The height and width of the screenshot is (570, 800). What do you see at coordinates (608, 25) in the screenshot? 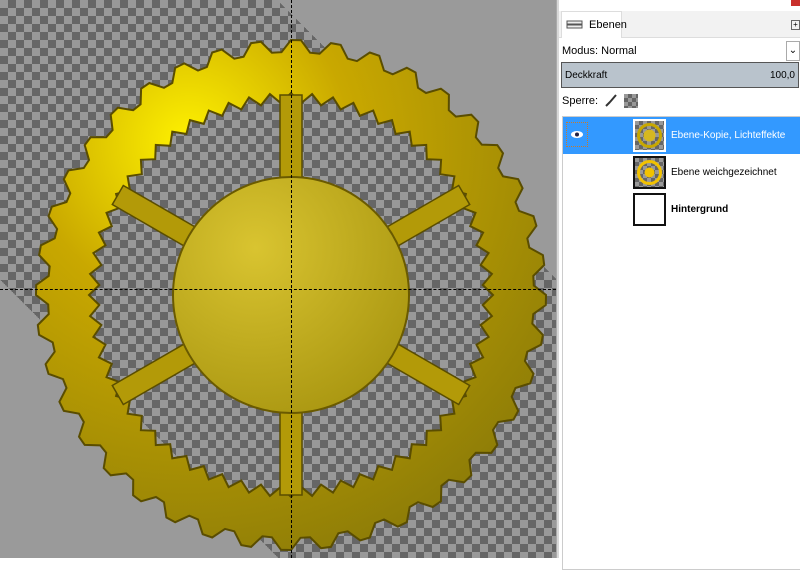
I see `tab-label: Ebenen` at bounding box center [608, 25].